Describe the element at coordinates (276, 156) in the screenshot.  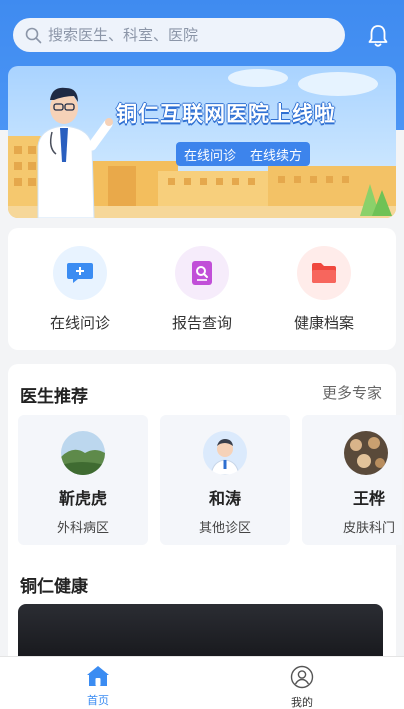
I see `banner-tag-online-prescription: 在线续方` at that location.